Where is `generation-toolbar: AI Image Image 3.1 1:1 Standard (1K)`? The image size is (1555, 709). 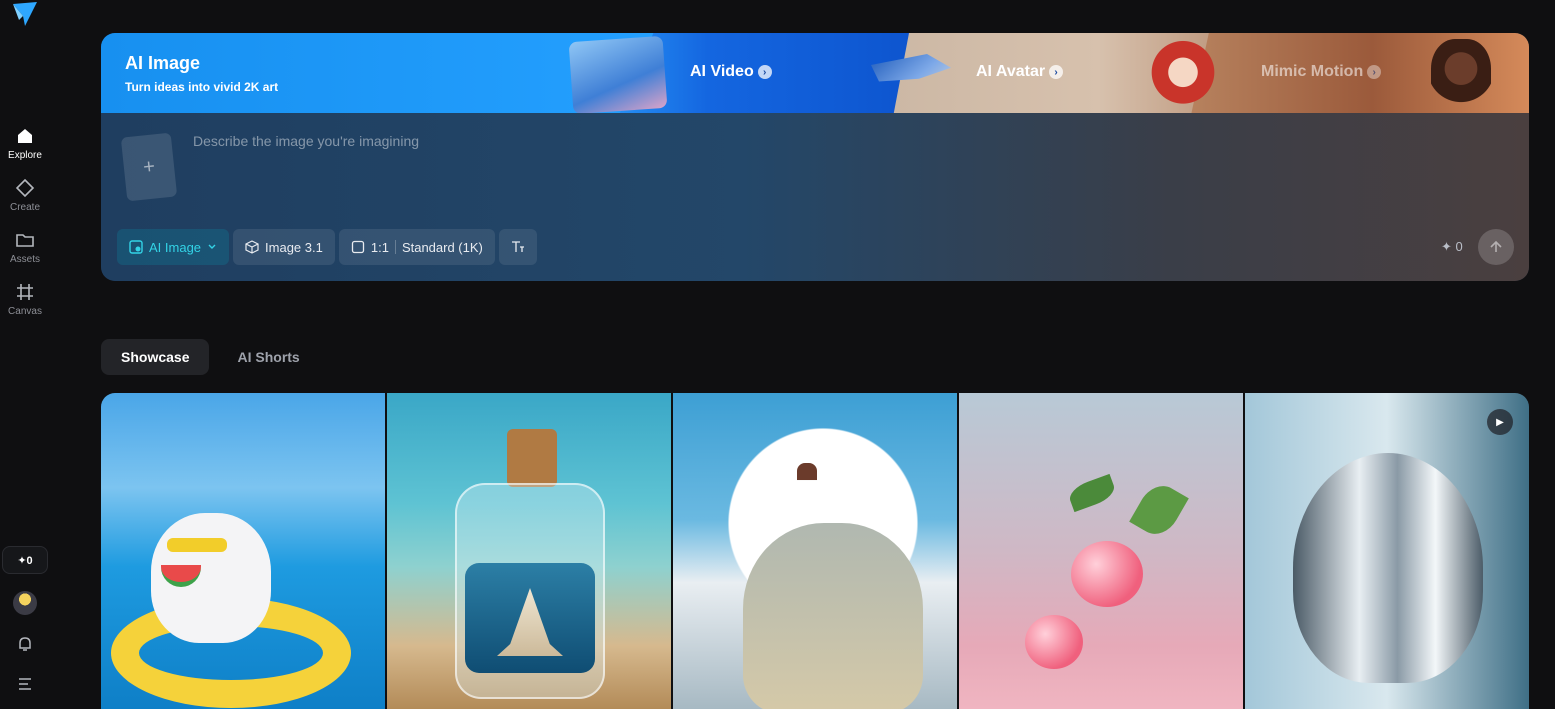 generation-toolbar: AI Image Image 3.1 1:1 Standard (1K) is located at coordinates (327, 247).